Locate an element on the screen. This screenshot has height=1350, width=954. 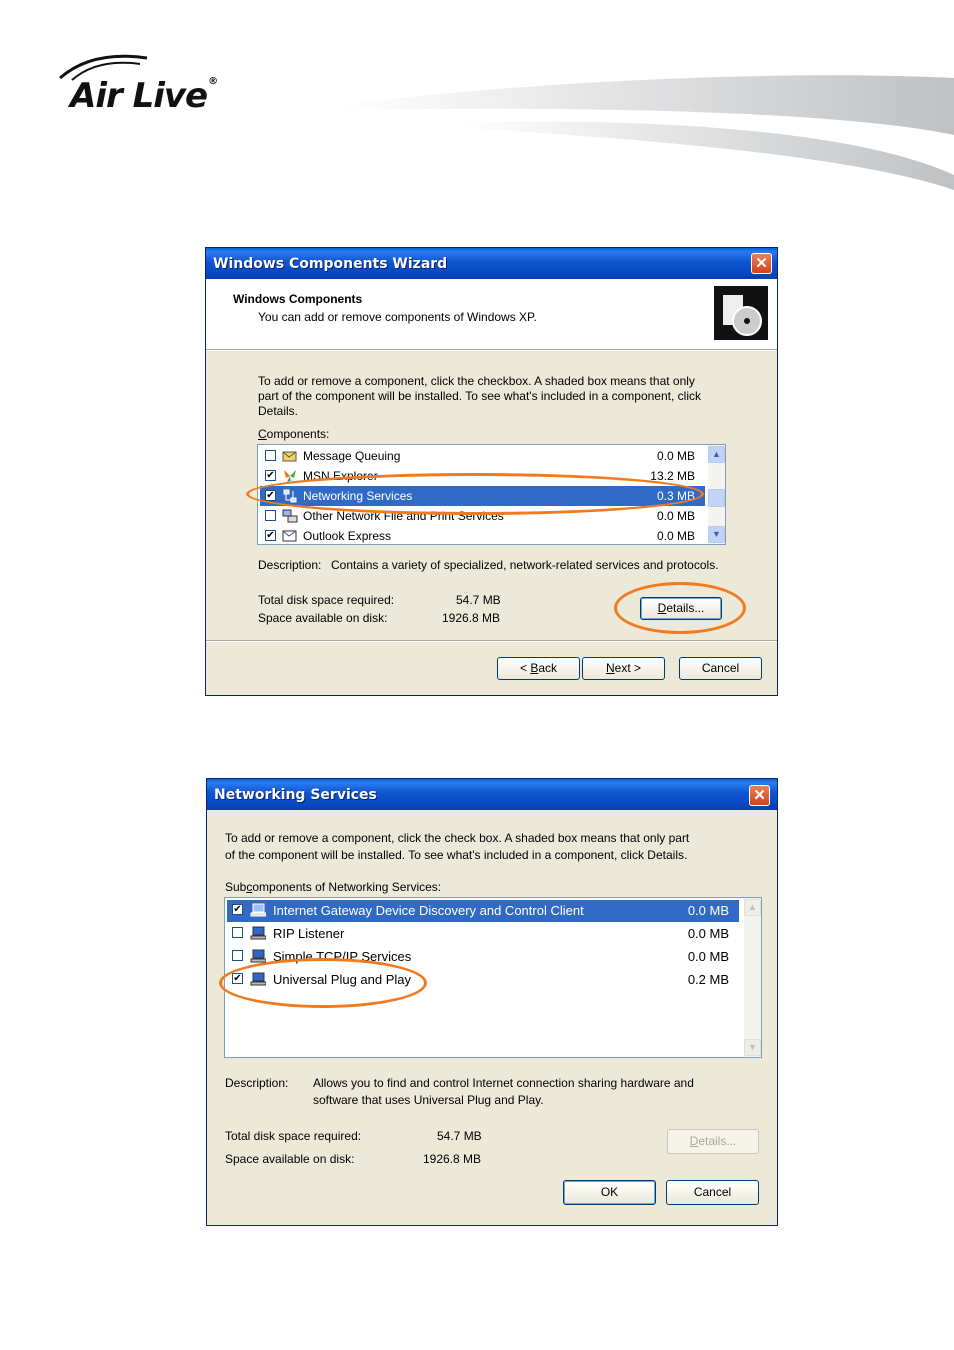
netdialog-titlebar: Networking Services ✕ is located at coordinates (492, 794).